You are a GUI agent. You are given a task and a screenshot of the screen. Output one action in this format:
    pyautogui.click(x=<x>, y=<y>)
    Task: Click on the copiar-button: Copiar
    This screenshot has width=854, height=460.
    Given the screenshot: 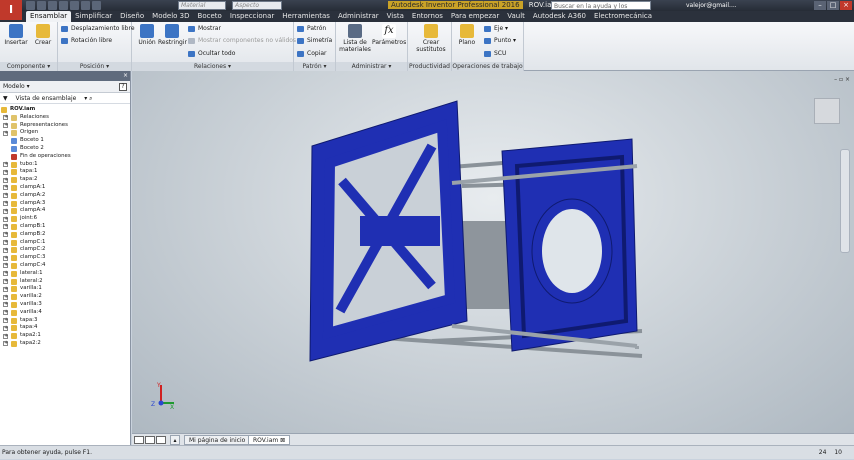 What is the action you would take?
    pyautogui.click(x=311, y=54)
    